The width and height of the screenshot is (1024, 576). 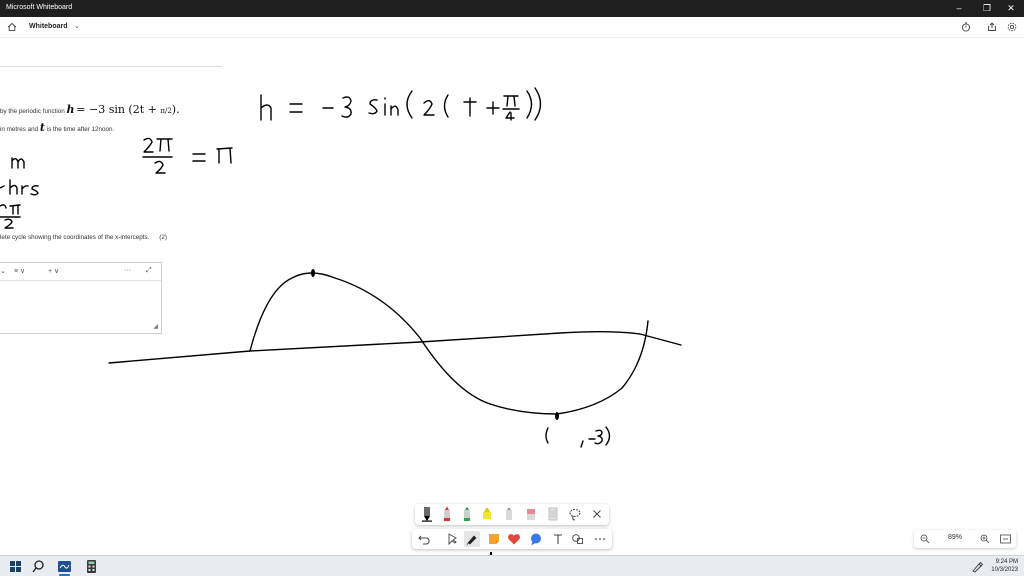 What do you see at coordinates (10, 216) in the screenshot?
I see `ink-left-frac` at bounding box center [10, 216].